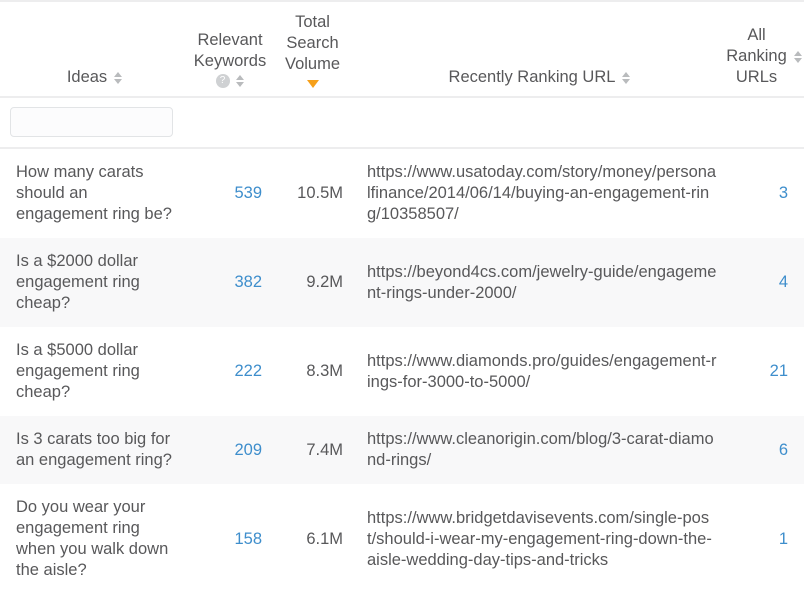  I want to click on total-search-volume-value: 8.3M, so click(312, 371).